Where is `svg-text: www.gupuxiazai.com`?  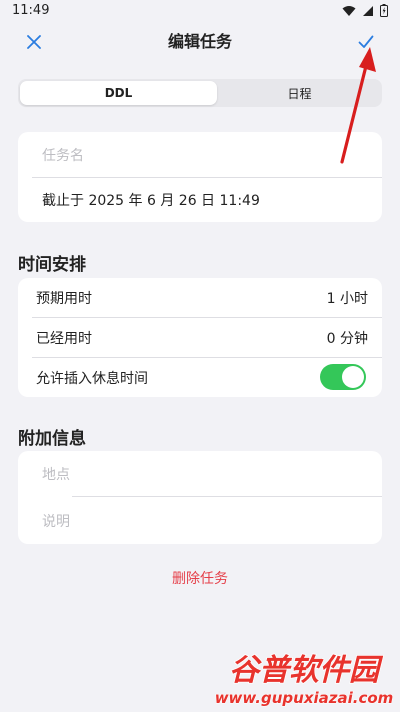
svg-text: www.gupuxiazai.com is located at coordinates (304, 698).